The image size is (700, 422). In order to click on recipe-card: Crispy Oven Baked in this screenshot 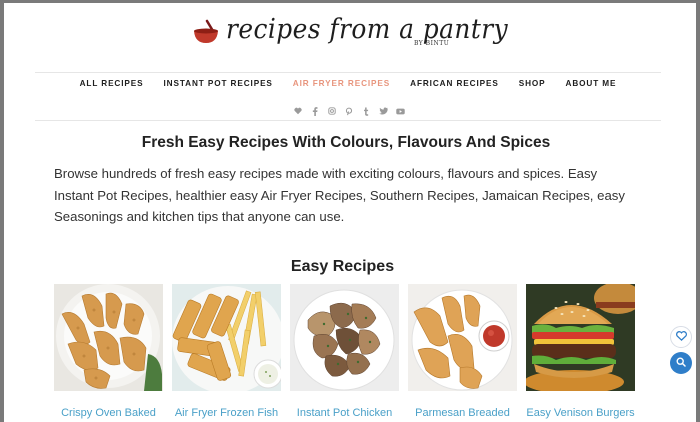, I will do `click(108, 351)`.